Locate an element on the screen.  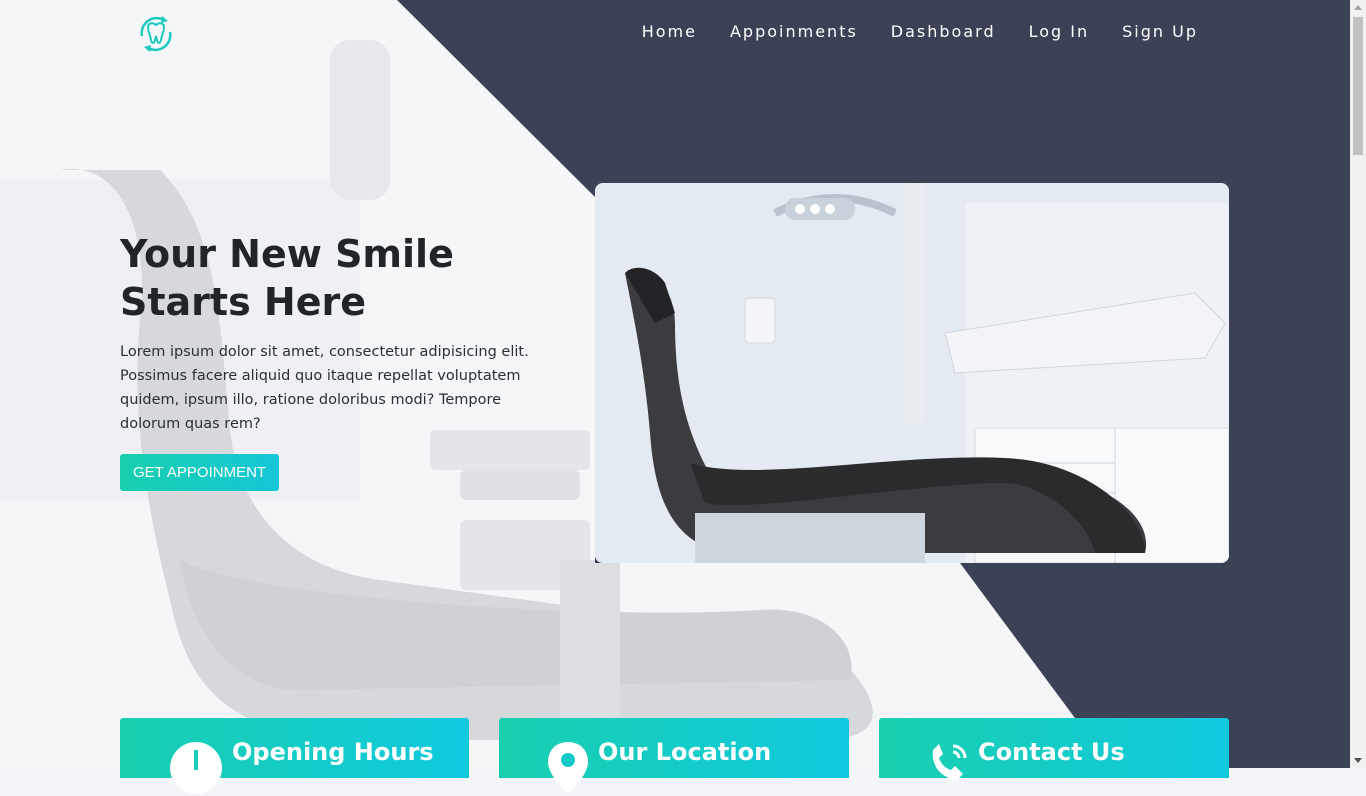
tooth-logo-icon is located at coordinates (156, 34).